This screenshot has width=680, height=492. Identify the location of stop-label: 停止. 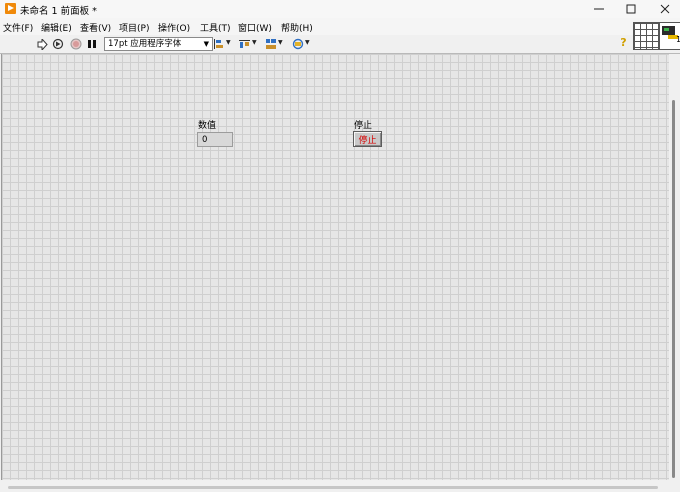
(363, 126).